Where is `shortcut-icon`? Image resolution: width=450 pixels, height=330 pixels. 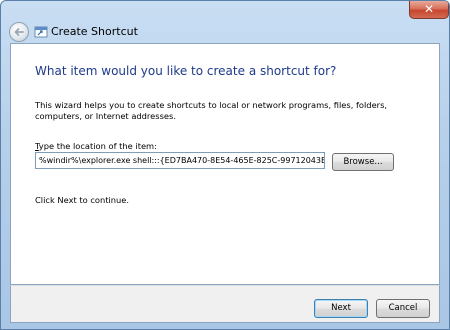 shortcut-icon is located at coordinates (41, 32).